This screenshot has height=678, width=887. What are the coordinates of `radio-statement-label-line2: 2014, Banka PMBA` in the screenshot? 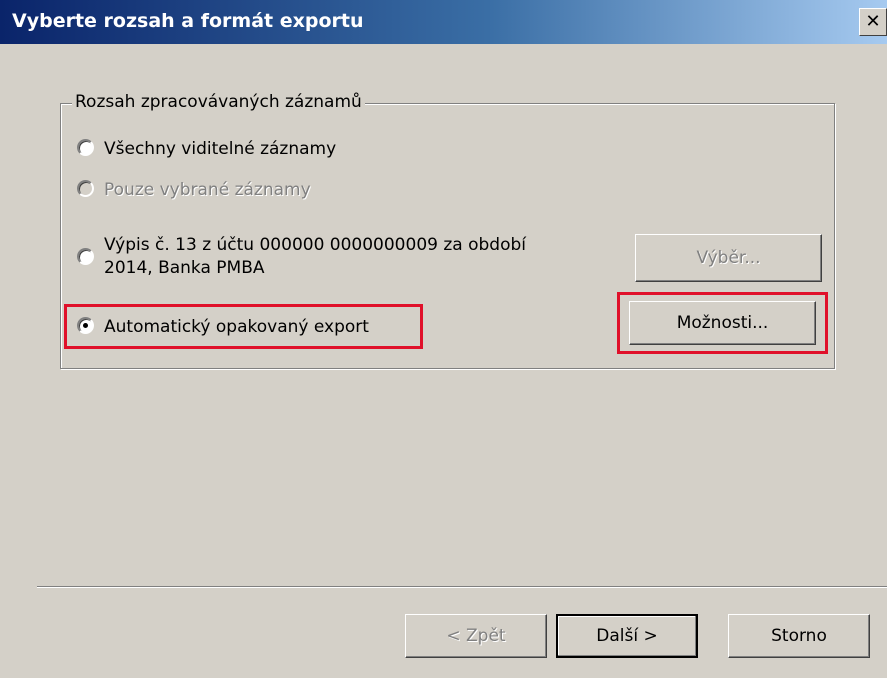 It's located at (184, 268).